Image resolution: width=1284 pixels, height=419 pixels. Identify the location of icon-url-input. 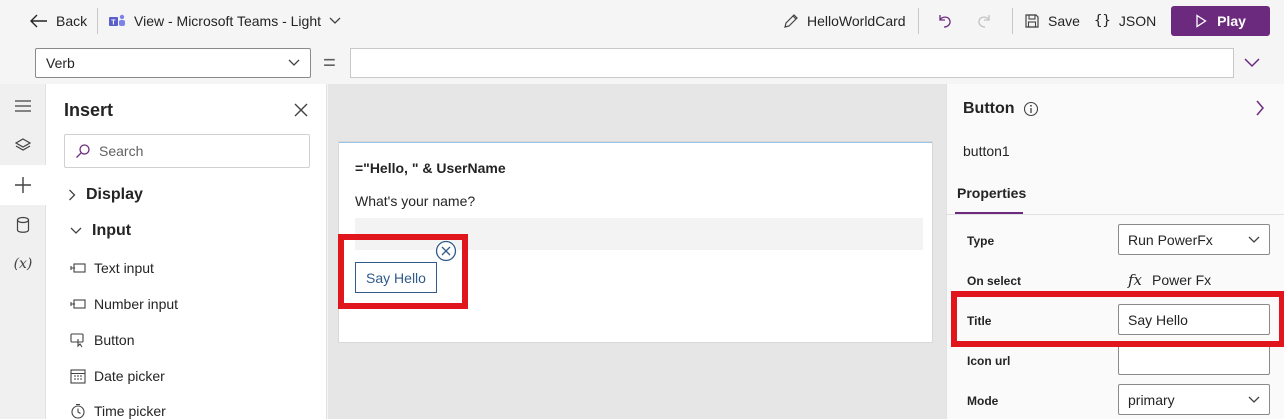
(1194, 359).